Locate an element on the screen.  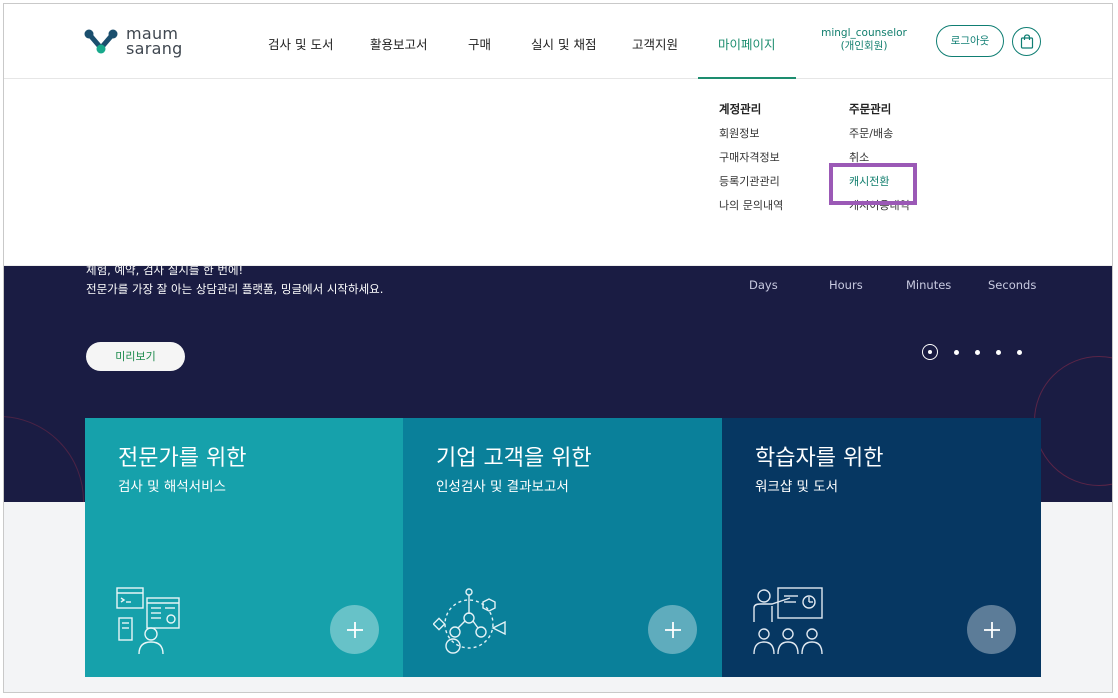
card-title: 전문가를 위한 is located at coordinates (182, 458).